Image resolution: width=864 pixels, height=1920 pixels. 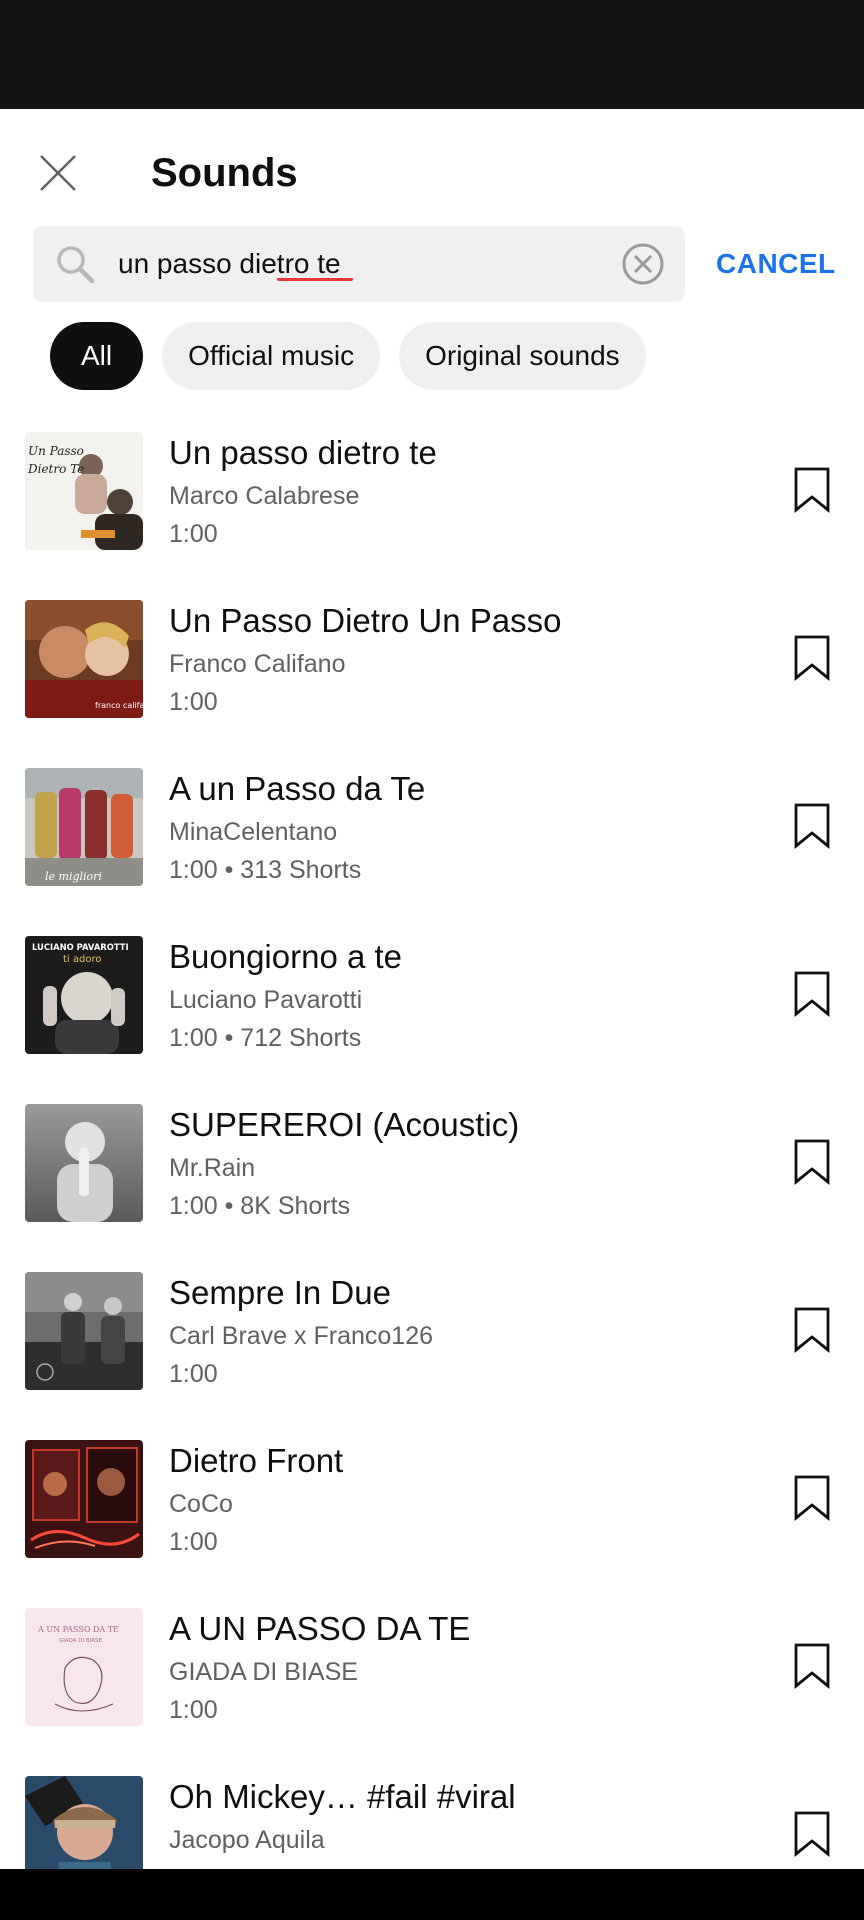 I want to click on close-icon, so click(x=58, y=173).